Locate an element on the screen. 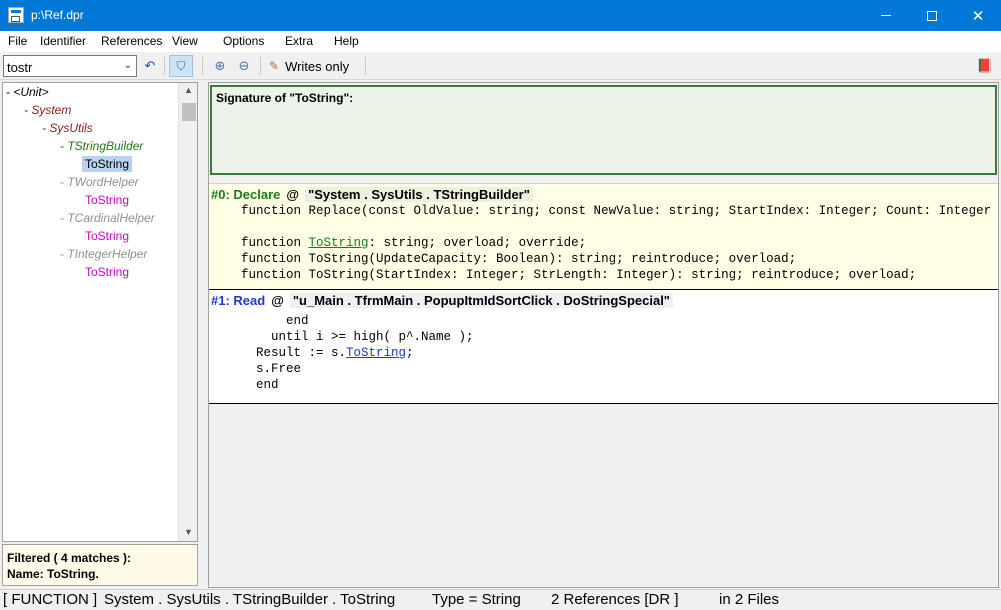 This screenshot has height=610, width=1001. menu-identifier: Identifier is located at coordinates (63, 41).